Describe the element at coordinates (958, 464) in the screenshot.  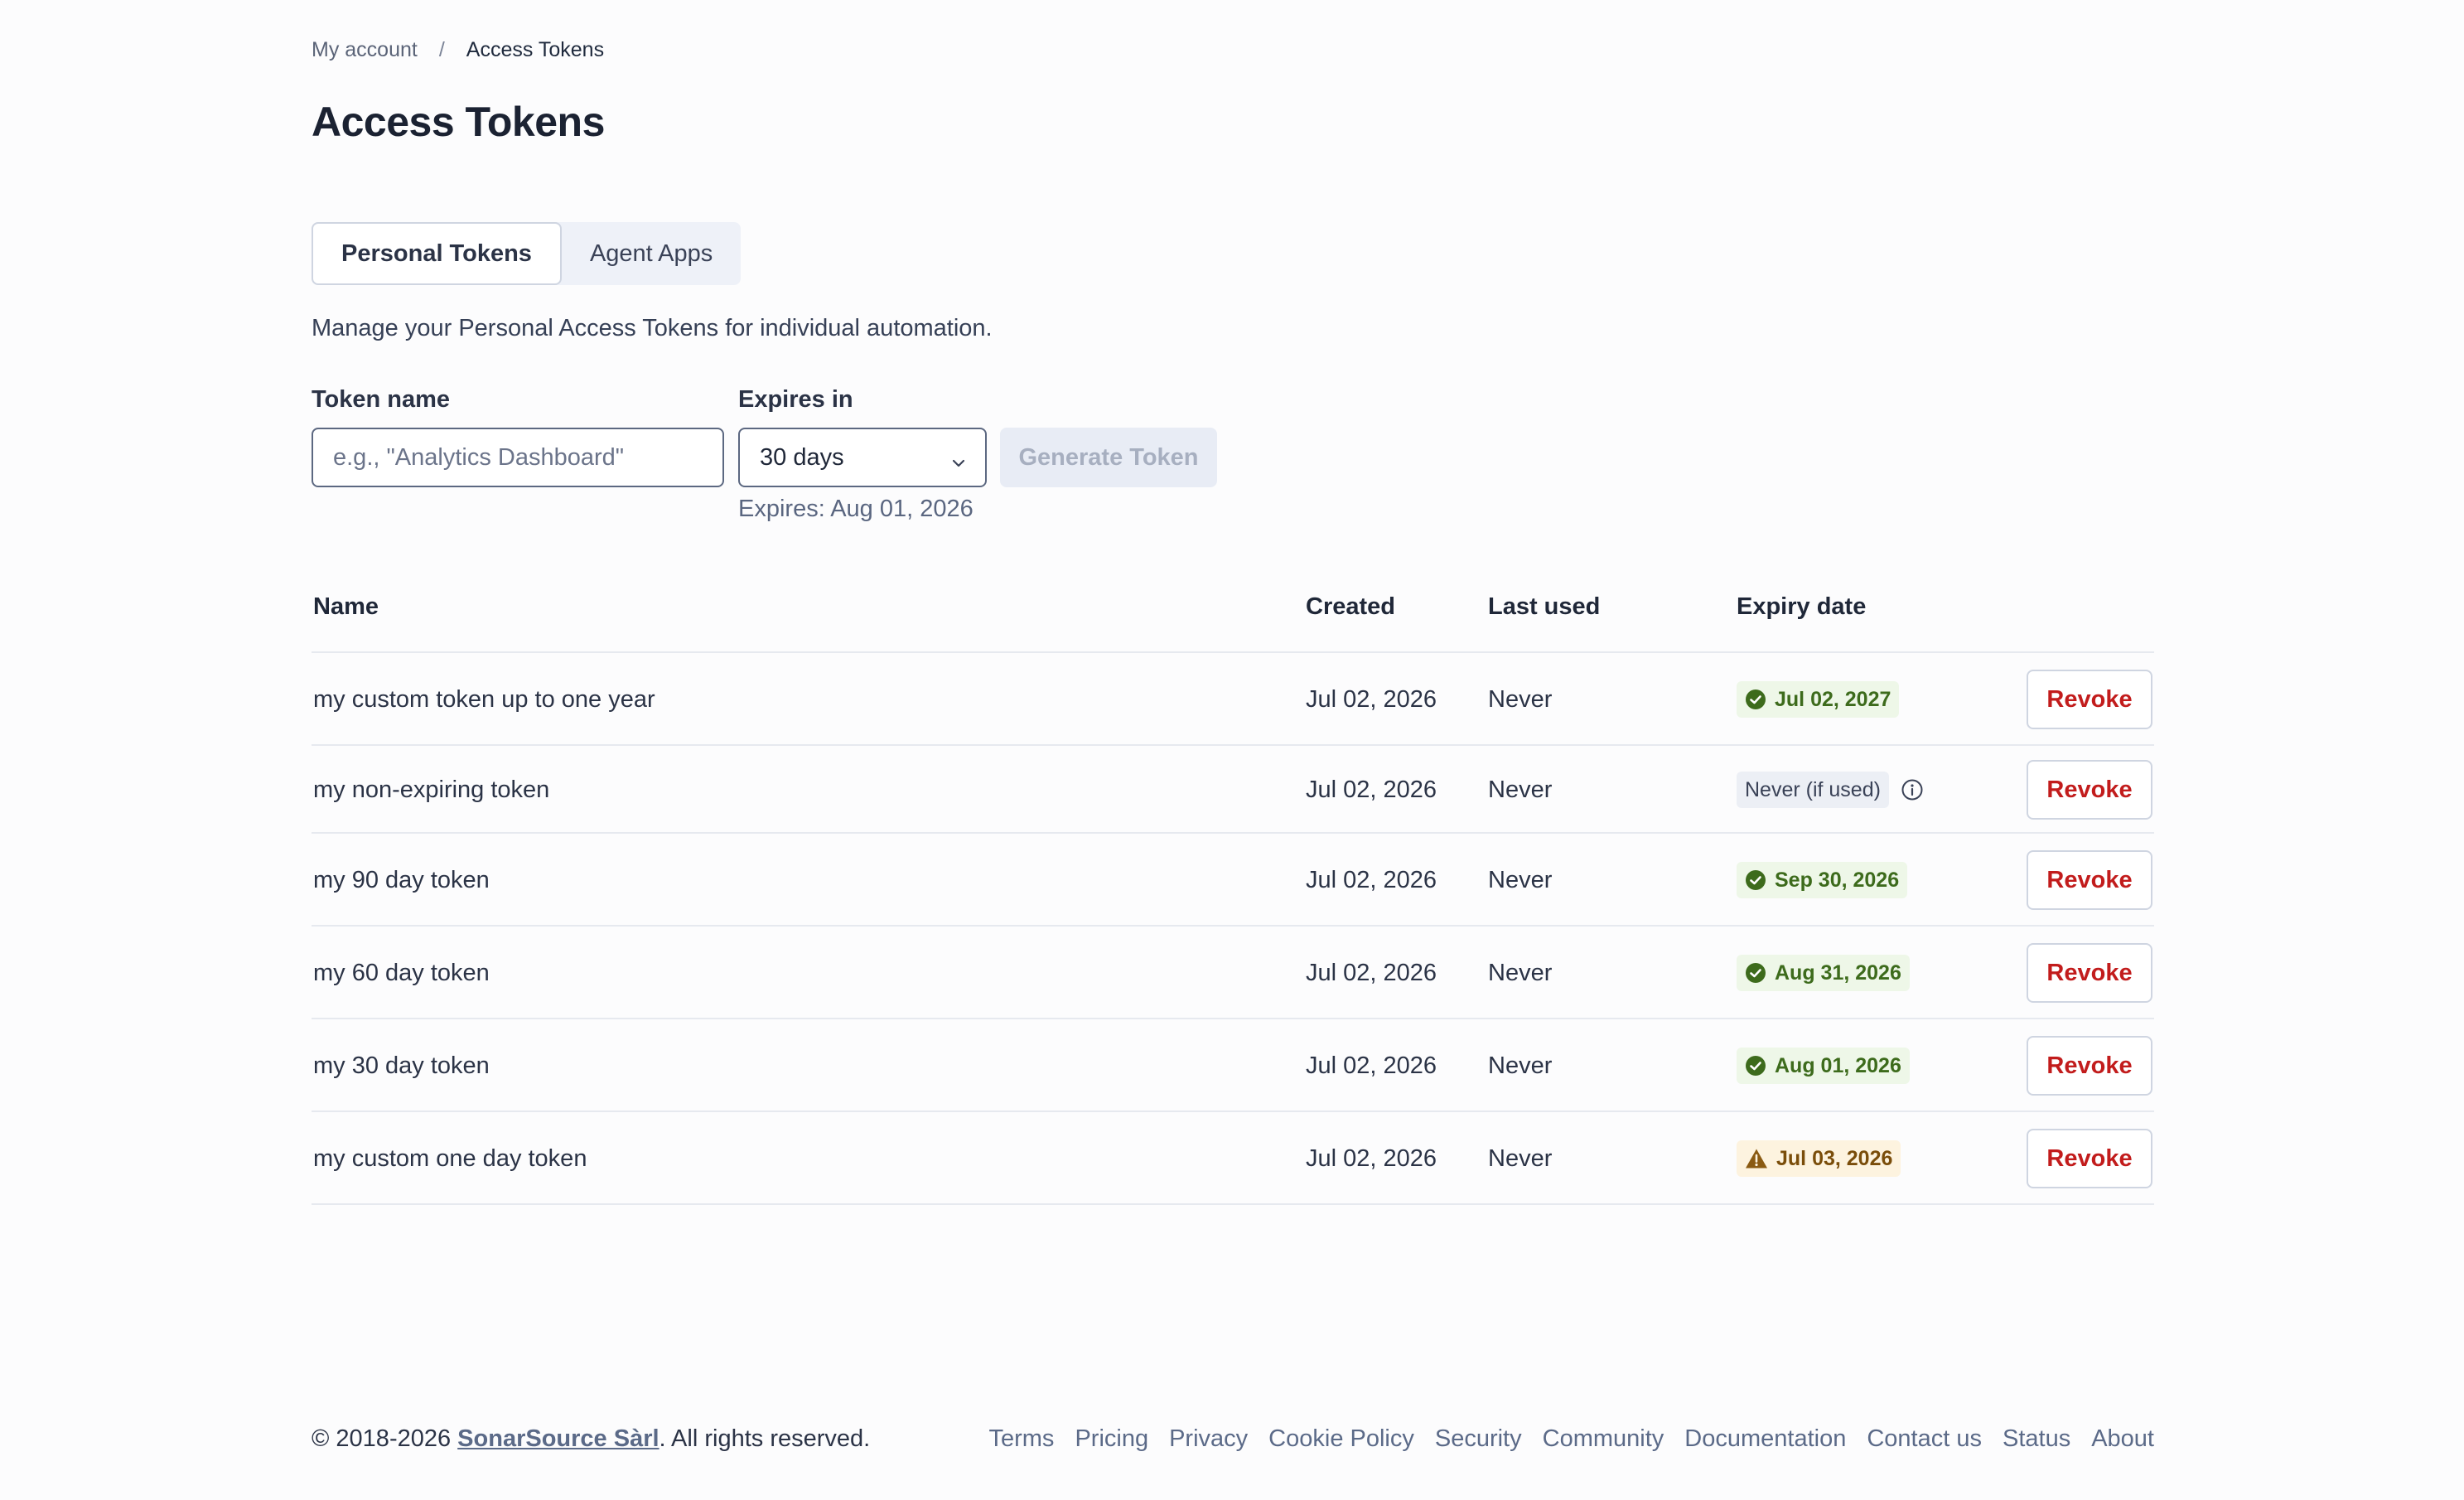
I see `chevron-down-icon` at that location.